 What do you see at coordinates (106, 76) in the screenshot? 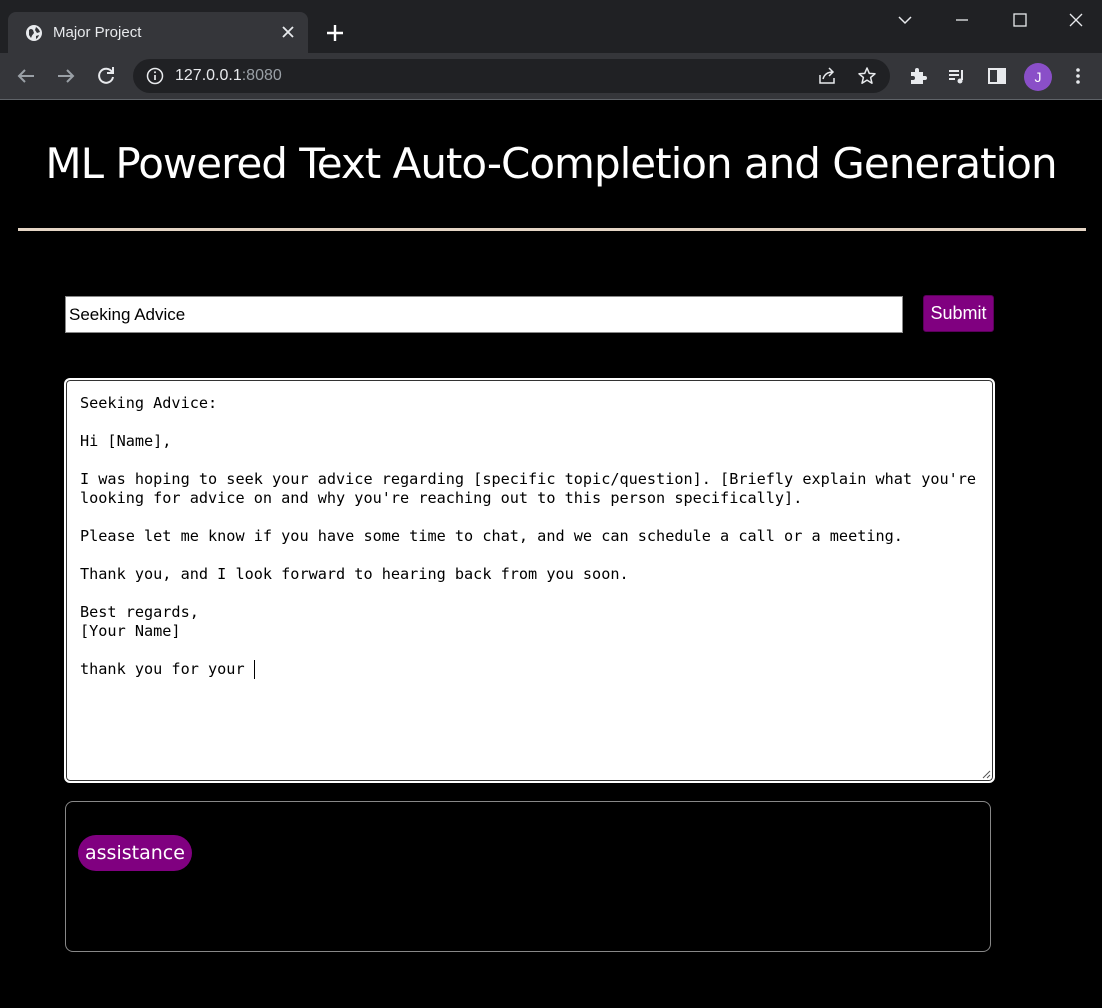
I see `reload-icon` at bounding box center [106, 76].